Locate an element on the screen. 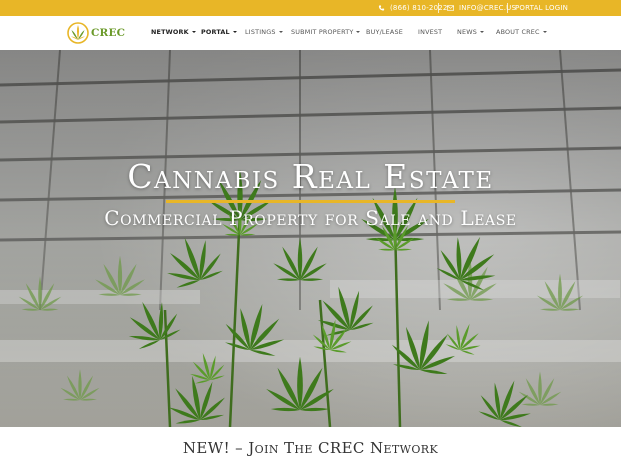  leaf-logo-icon is located at coordinates (78, 33).